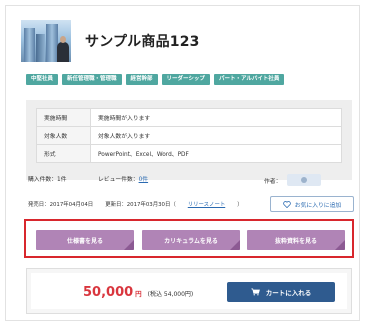  Describe the element at coordinates (144, 180) in the screenshot. I see `review-count-link: 0件` at that location.